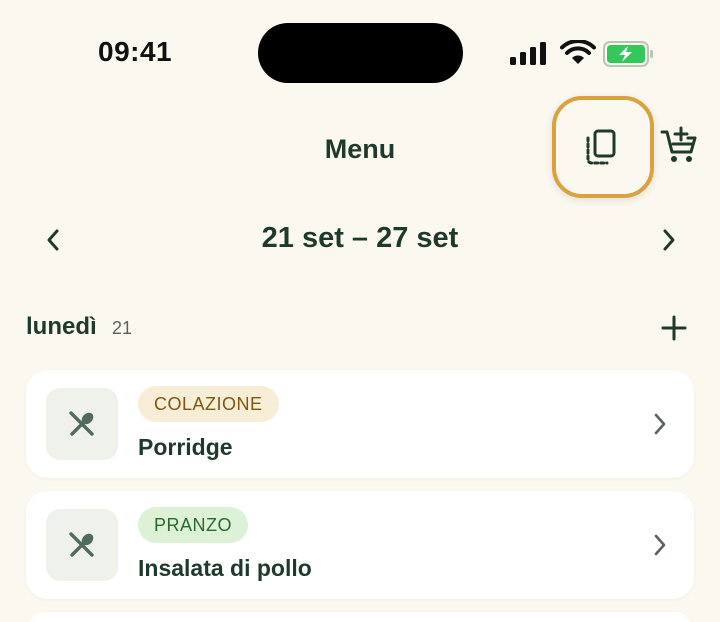 Image resolution: width=720 pixels, height=622 pixels. What do you see at coordinates (578, 52) in the screenshot?
I see `wifi-icon` at bounding box center [578, 52].